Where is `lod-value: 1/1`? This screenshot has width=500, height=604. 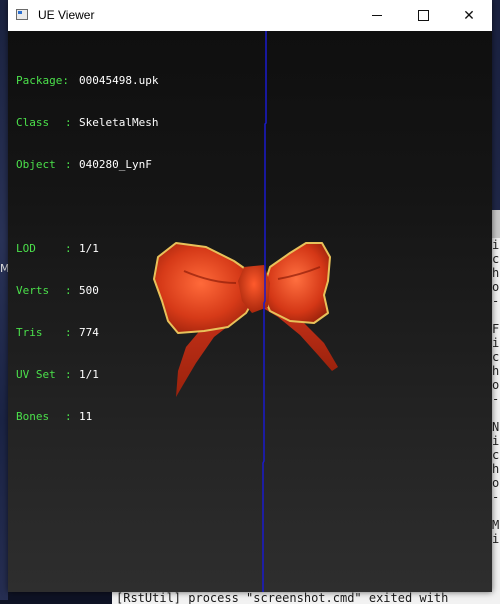
lod-value: 1/1 is located at coordinates (89, 248).